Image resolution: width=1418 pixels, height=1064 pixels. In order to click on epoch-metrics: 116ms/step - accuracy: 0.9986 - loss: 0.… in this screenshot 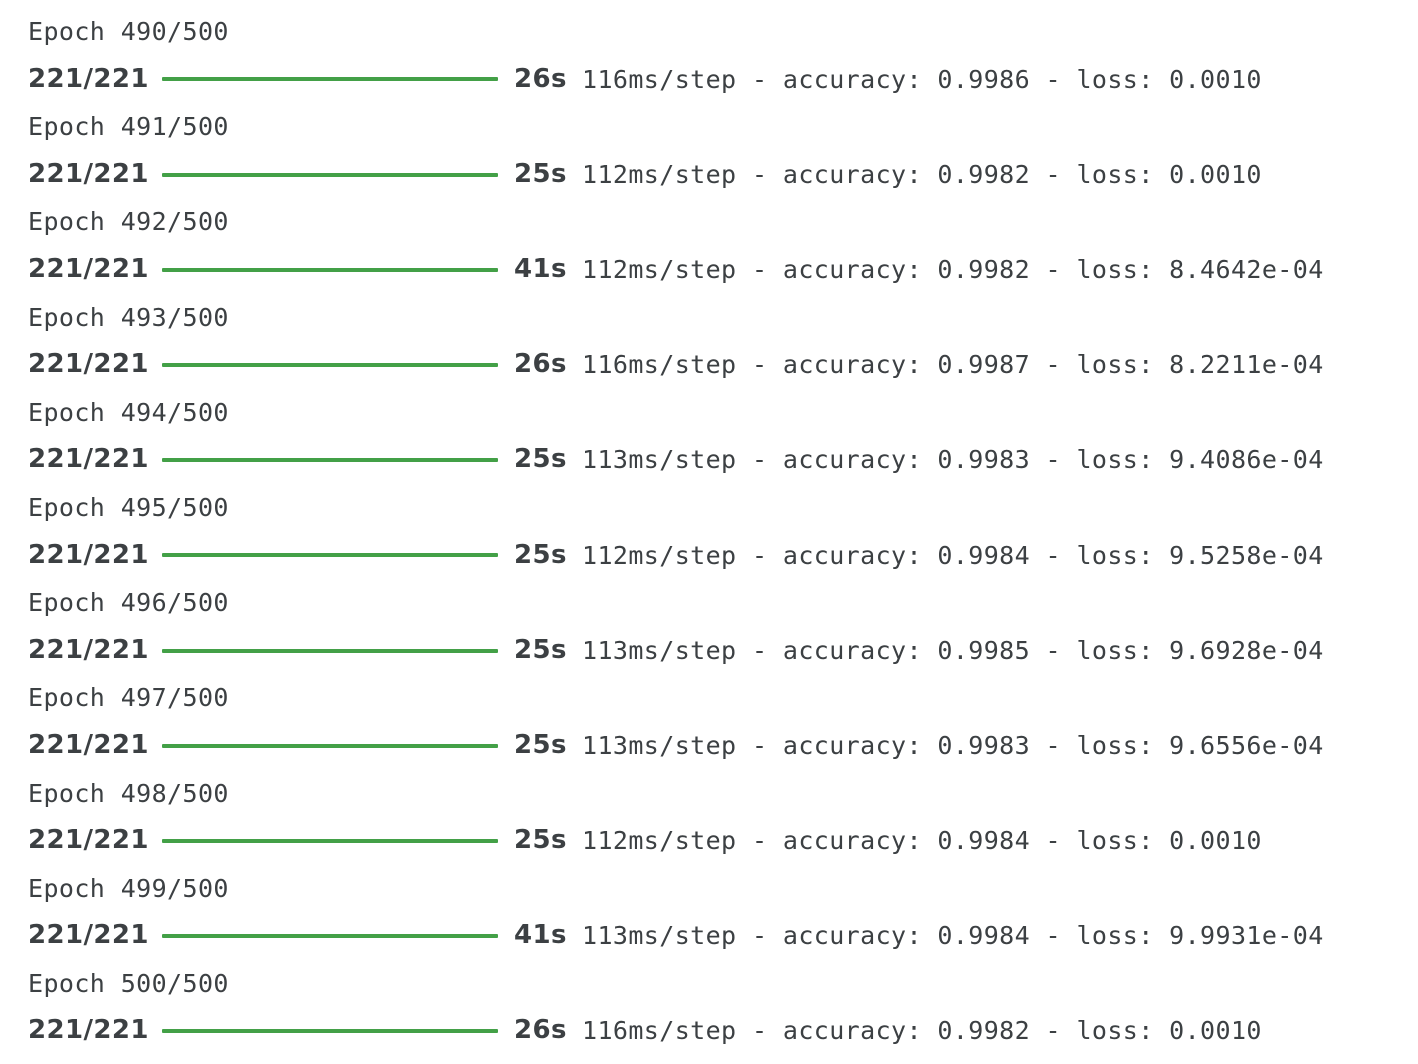, I will do `click(922, 79)`.